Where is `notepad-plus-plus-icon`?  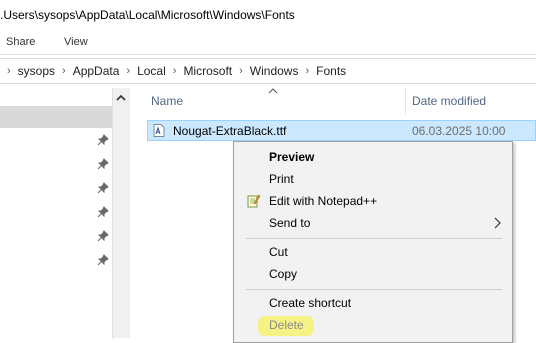
notepad-plus-plus-icon is located at coordinates (253, 201).